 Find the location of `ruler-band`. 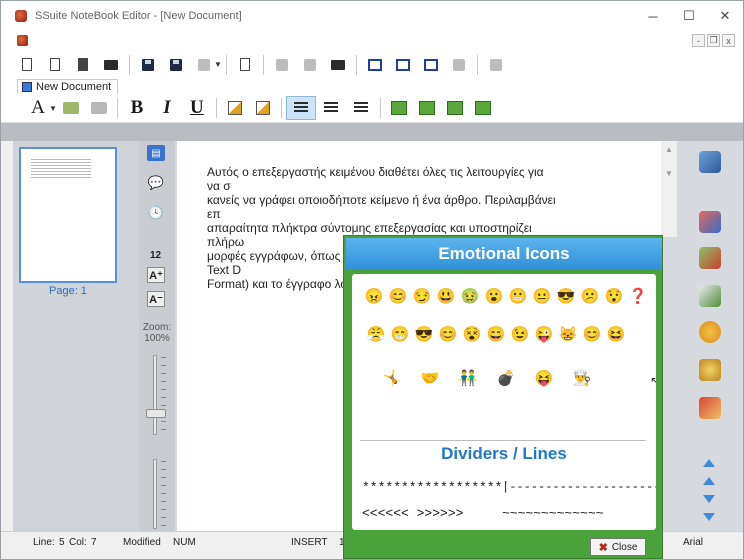

ruler-band is located at coordinates (372, 132).